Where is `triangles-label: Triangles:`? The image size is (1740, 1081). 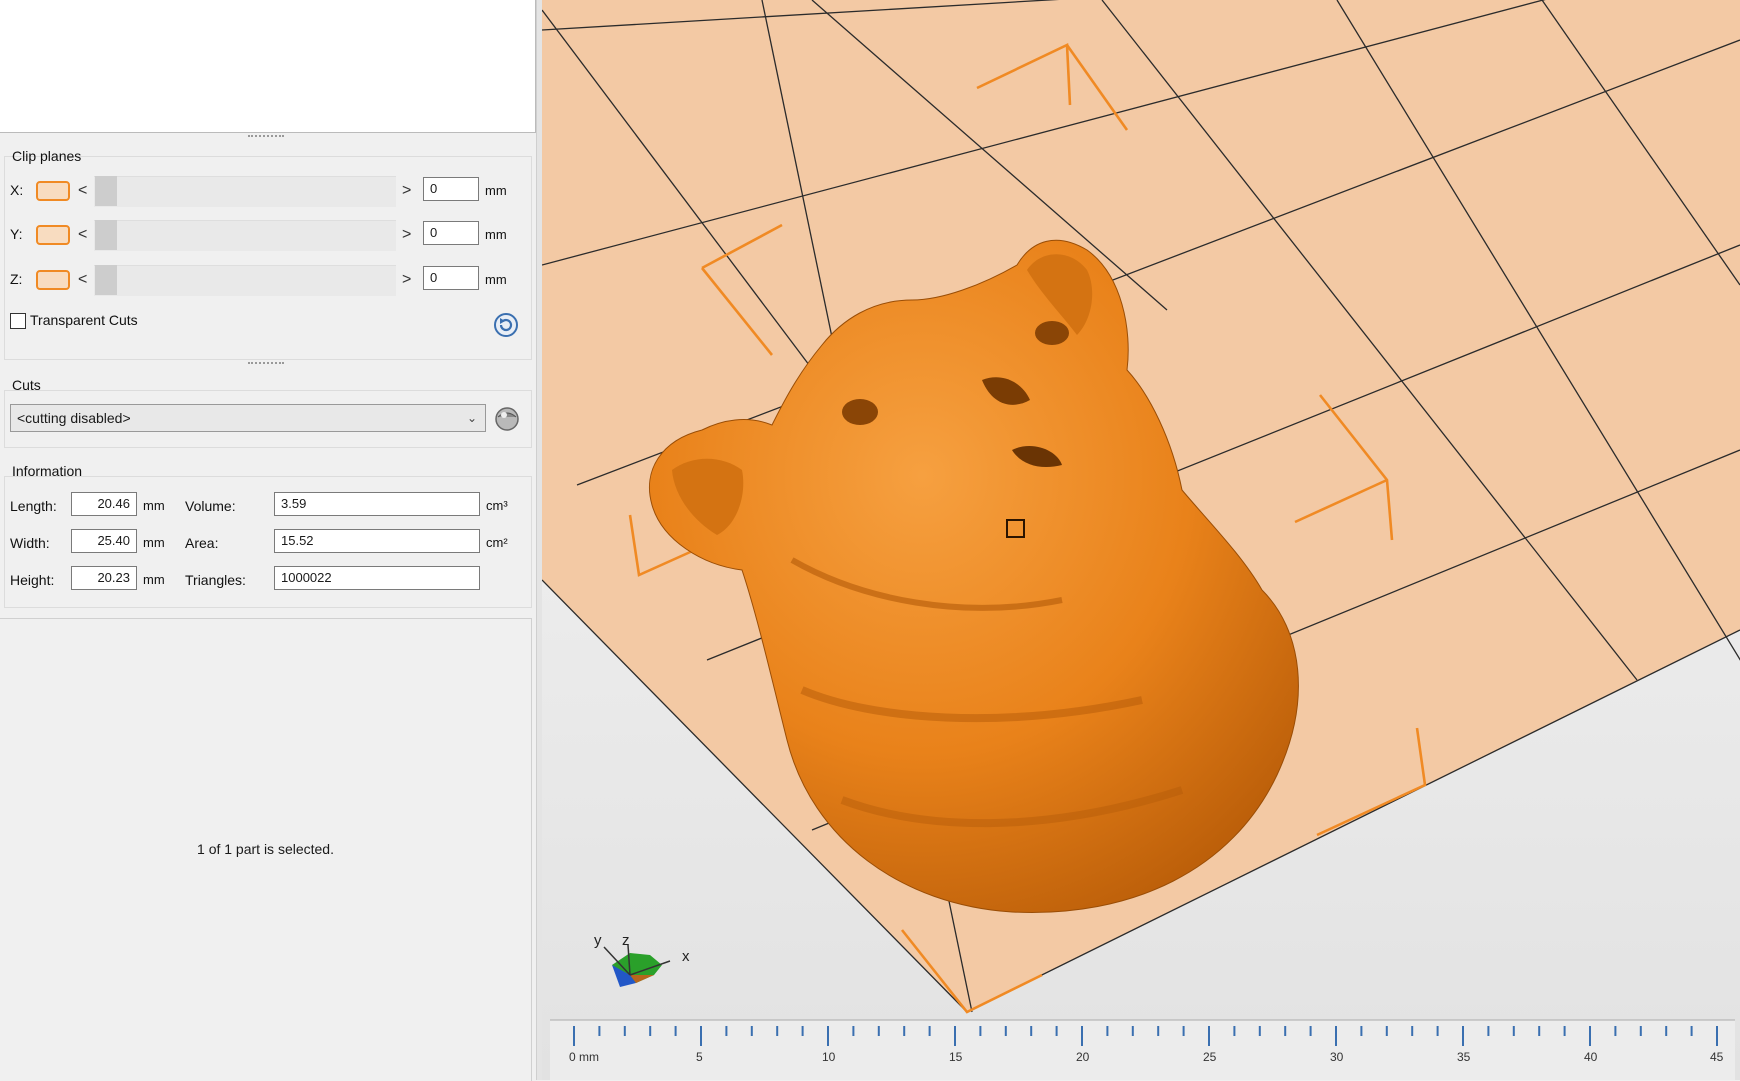
triangles-label: Triangles: is located at coordinates (215, 580).